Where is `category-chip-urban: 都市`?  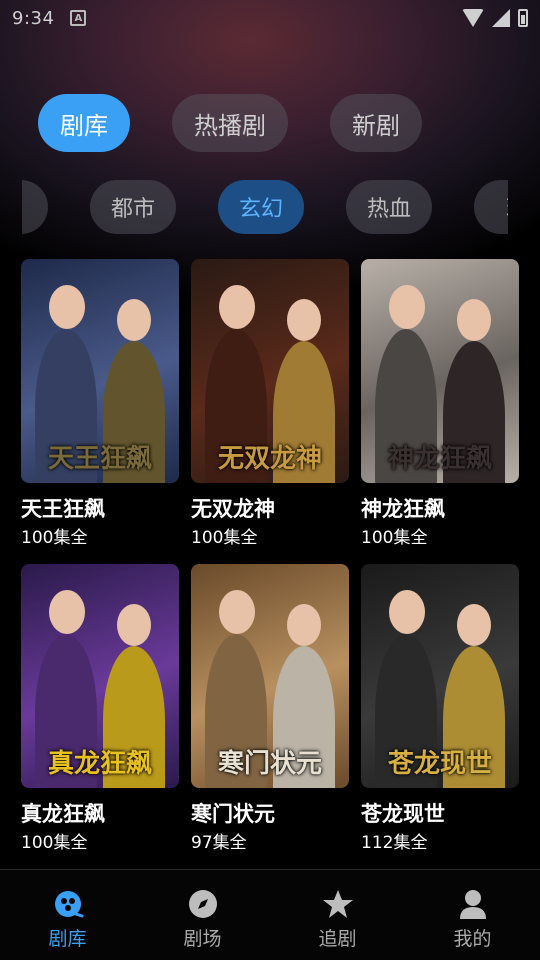 category-chip-urban: 都市 is located at coordinates (133, 207).